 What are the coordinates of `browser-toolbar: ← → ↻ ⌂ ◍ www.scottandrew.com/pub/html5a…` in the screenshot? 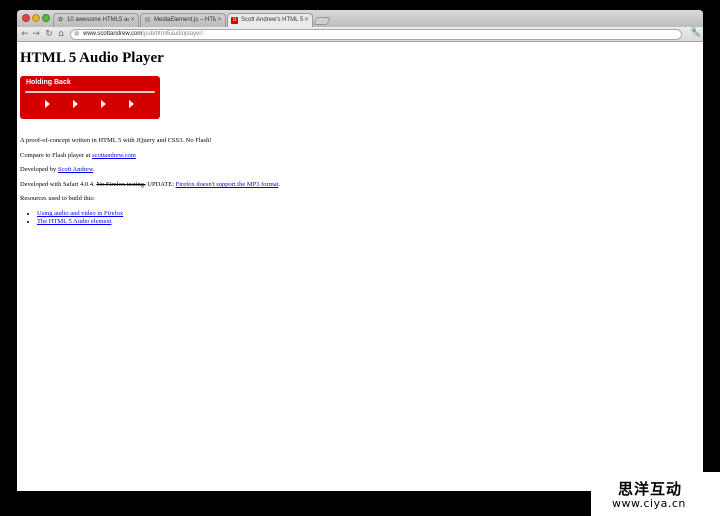 It's located at (360, 34).